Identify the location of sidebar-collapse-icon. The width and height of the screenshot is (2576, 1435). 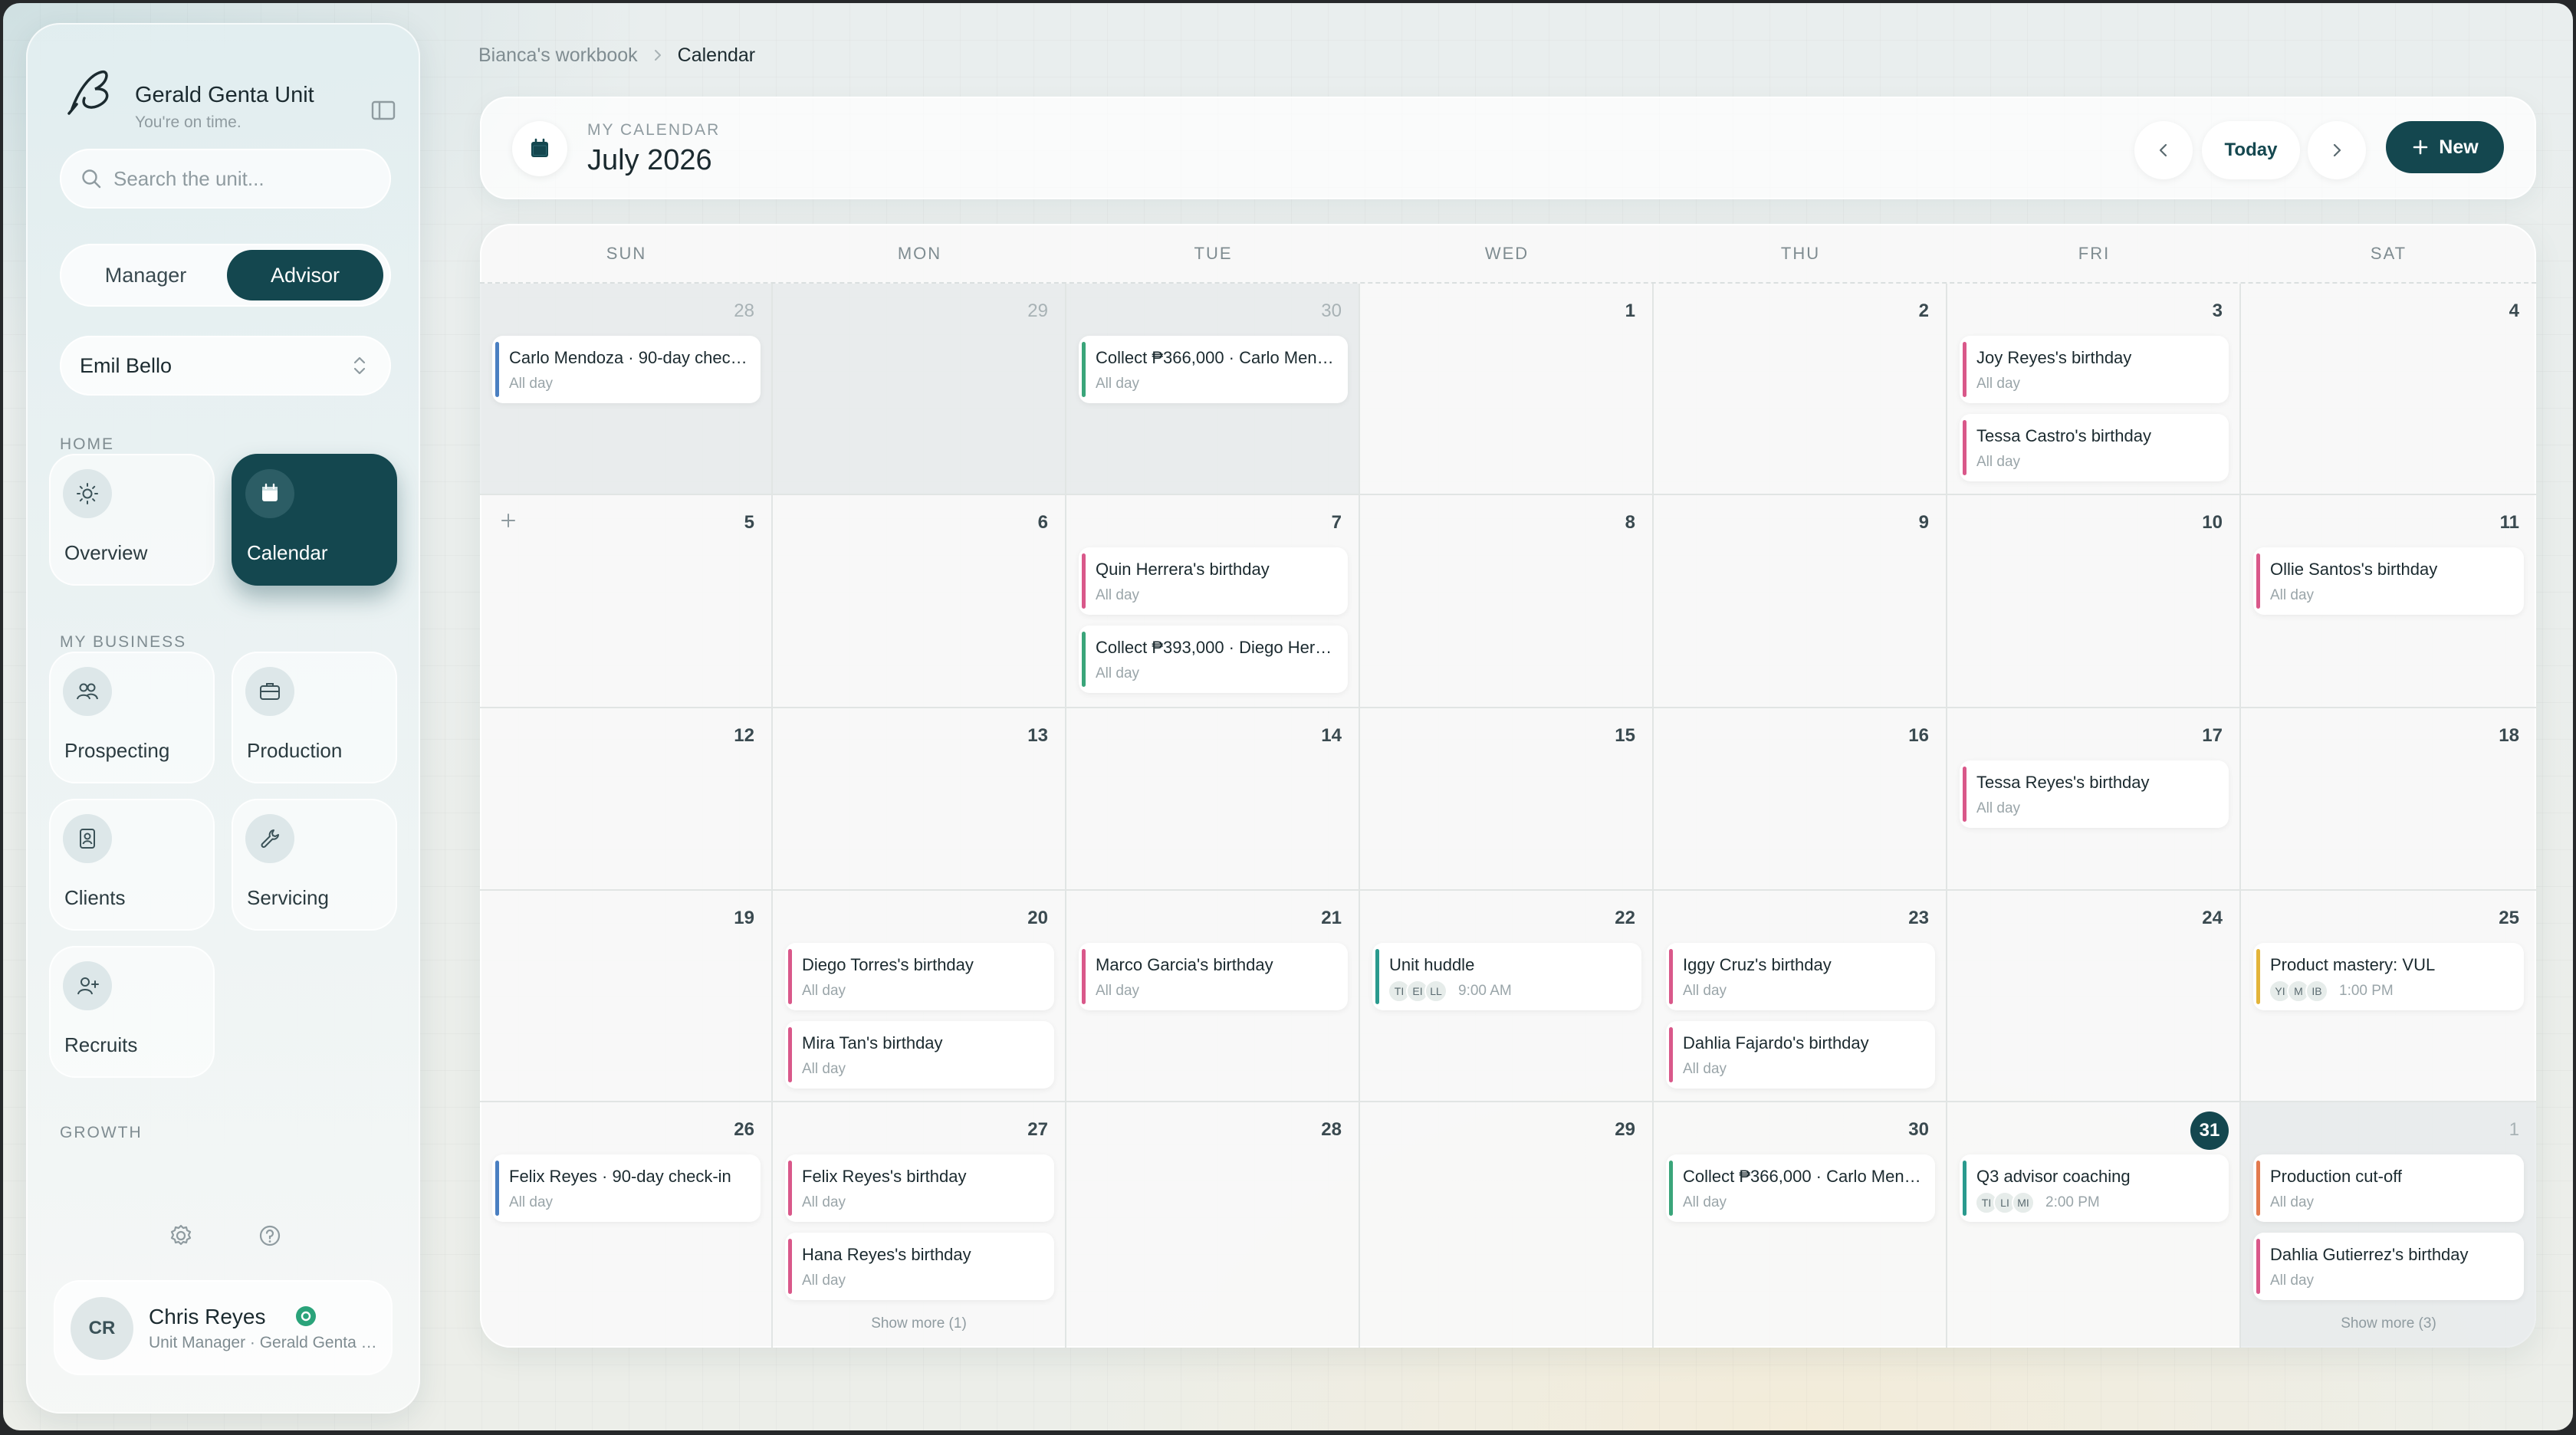
(383, 110).